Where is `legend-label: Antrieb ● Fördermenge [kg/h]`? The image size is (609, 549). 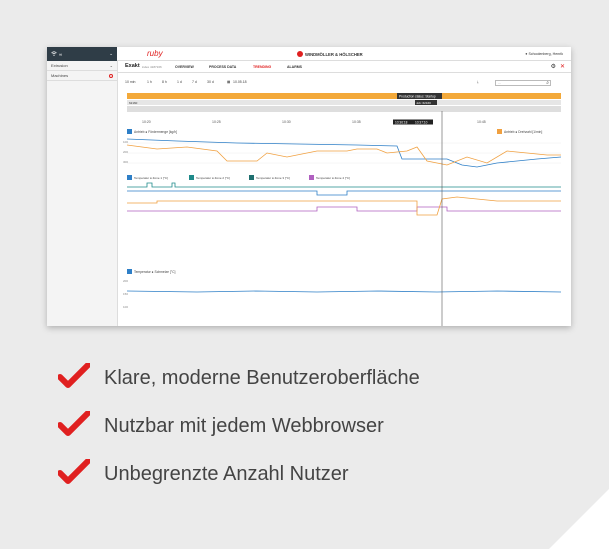
legend-label: Antrieb ● Fördermenge [kg/h] is located at coordinates (155, 132).